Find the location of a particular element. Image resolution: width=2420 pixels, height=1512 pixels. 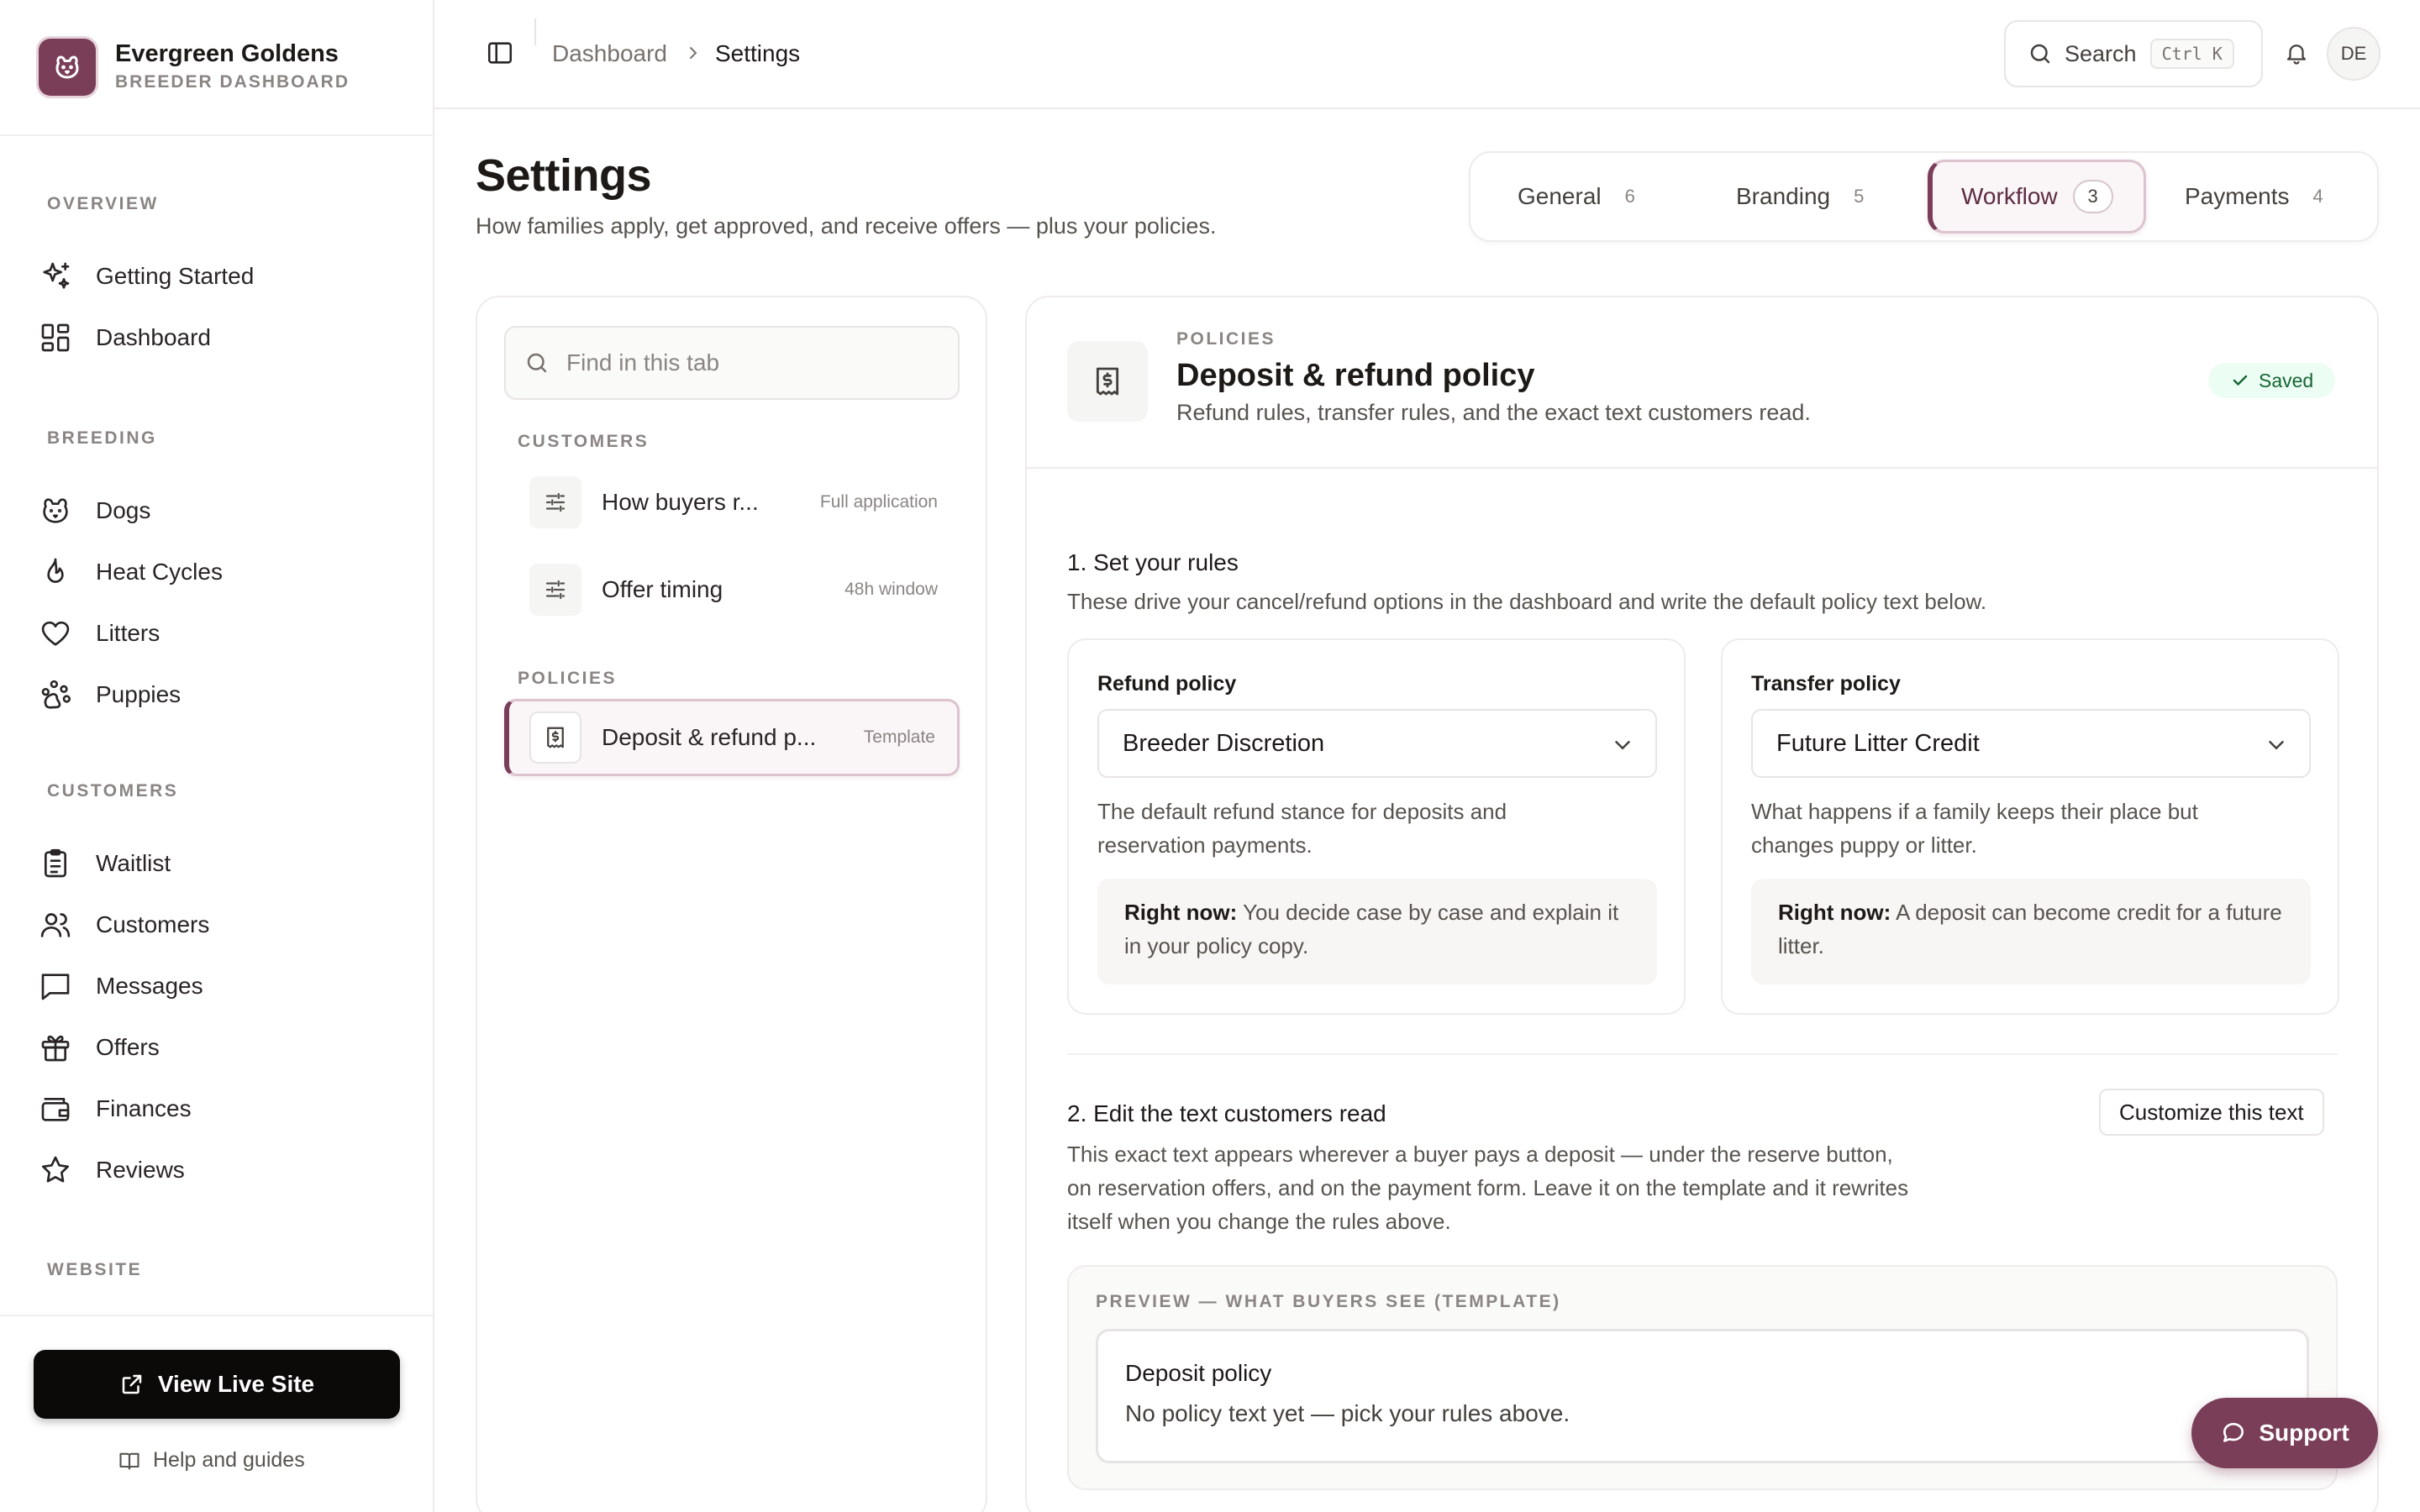

wallet-icon is located at coordinates (55, 1109).